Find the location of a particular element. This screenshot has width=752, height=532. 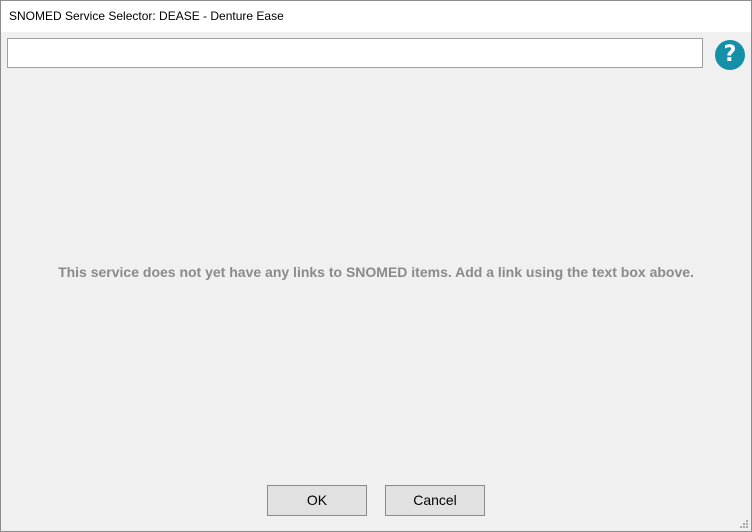

snomed-search-input is located at coordinates (355, 53).